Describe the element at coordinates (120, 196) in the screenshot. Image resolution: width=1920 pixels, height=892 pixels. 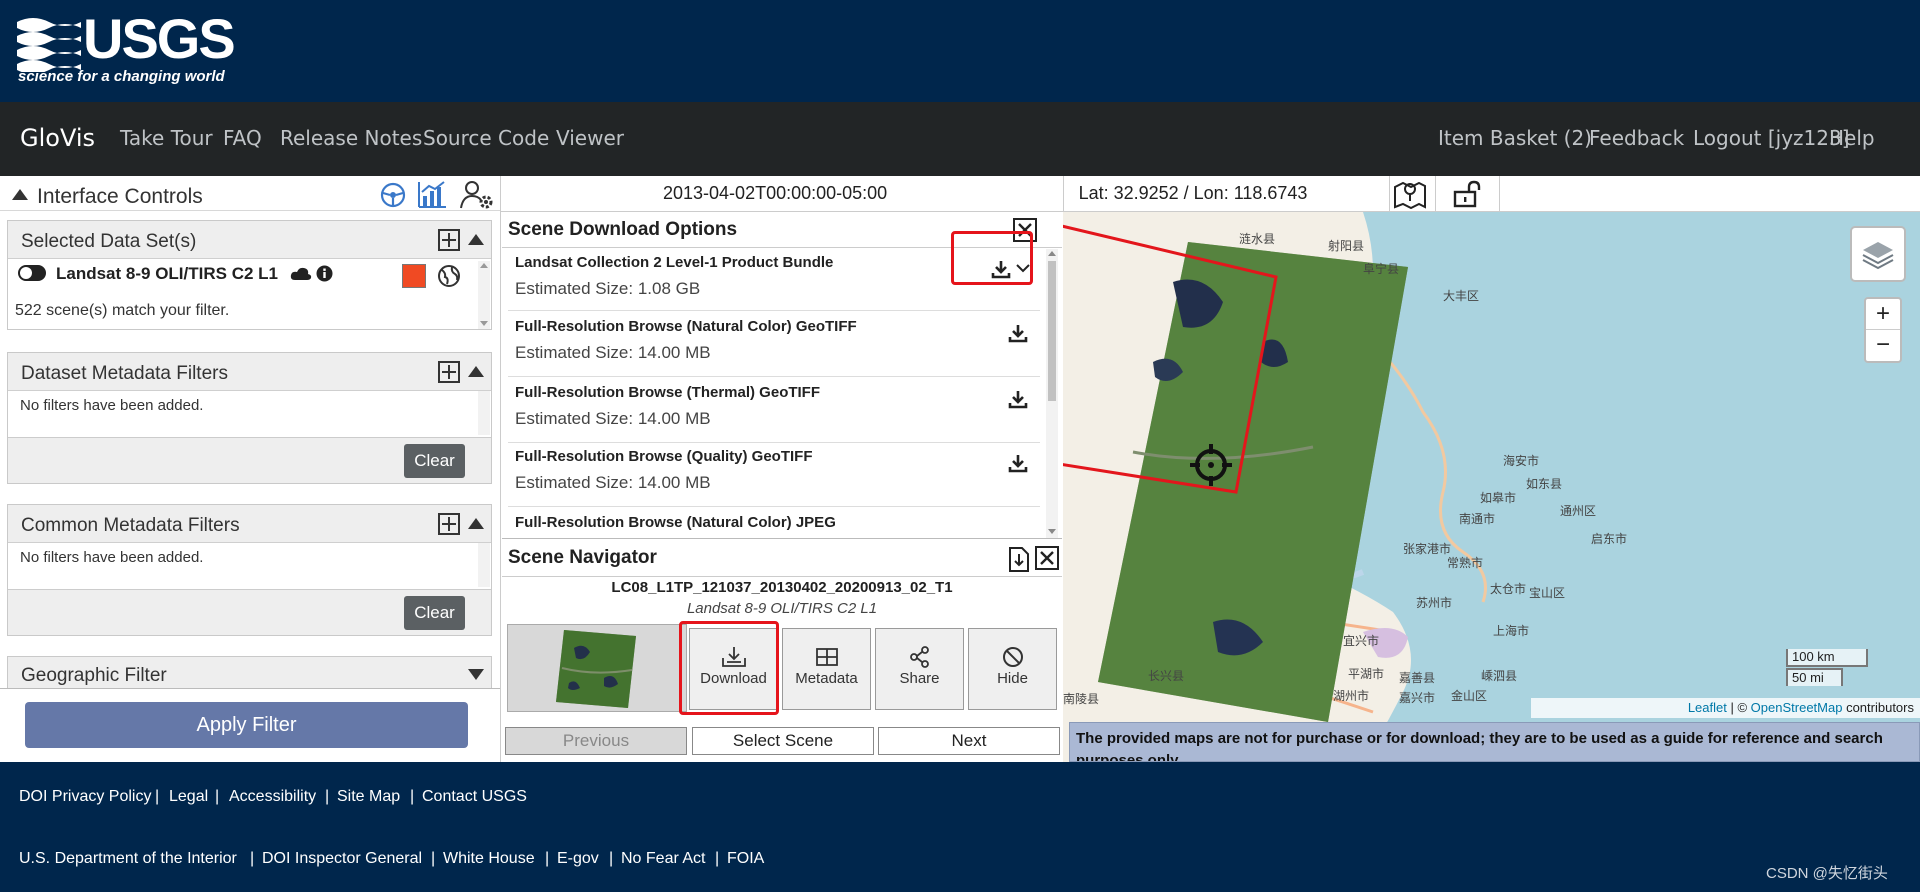
I see `interface-controls-title: Interface Controls` at that location.